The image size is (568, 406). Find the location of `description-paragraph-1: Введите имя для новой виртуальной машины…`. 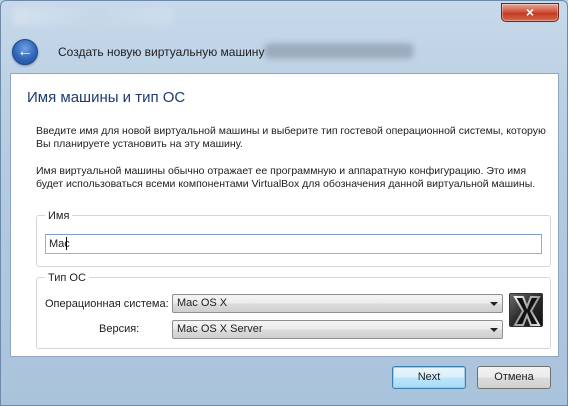

description-paragraph-1: Введите имя для новой виртуальной машины… is located at coordinates (291, 137).